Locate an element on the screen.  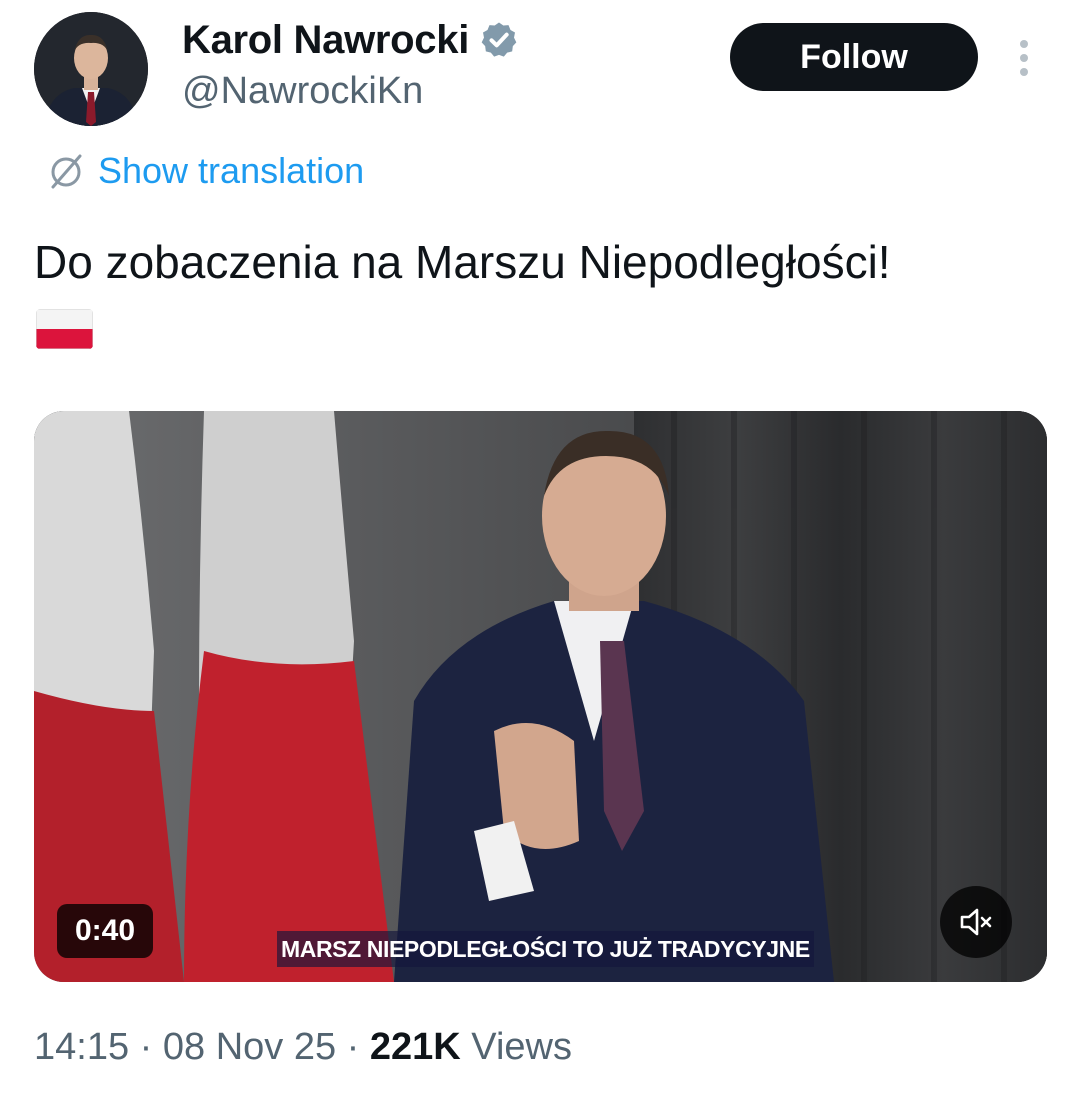
avatar is located at coordinates (91, 69).